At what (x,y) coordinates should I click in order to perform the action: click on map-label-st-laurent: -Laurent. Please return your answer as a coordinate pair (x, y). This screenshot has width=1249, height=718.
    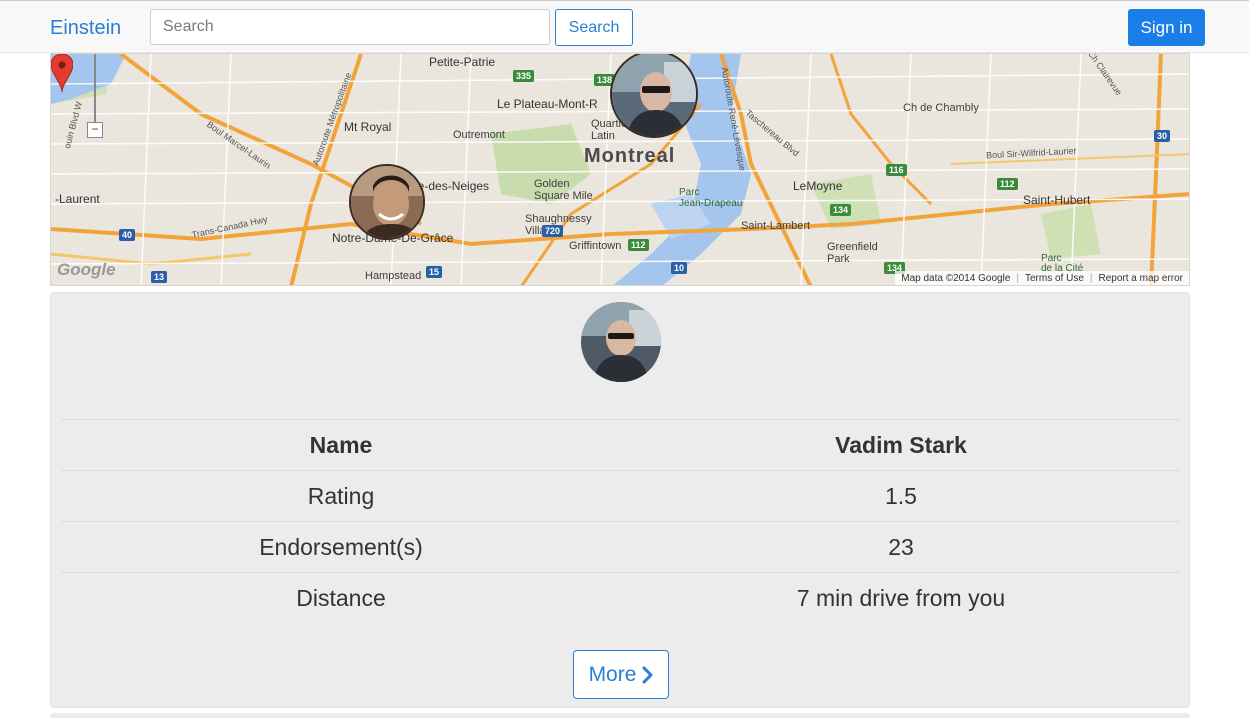
    Looking at the image, I should click on (77, 199).